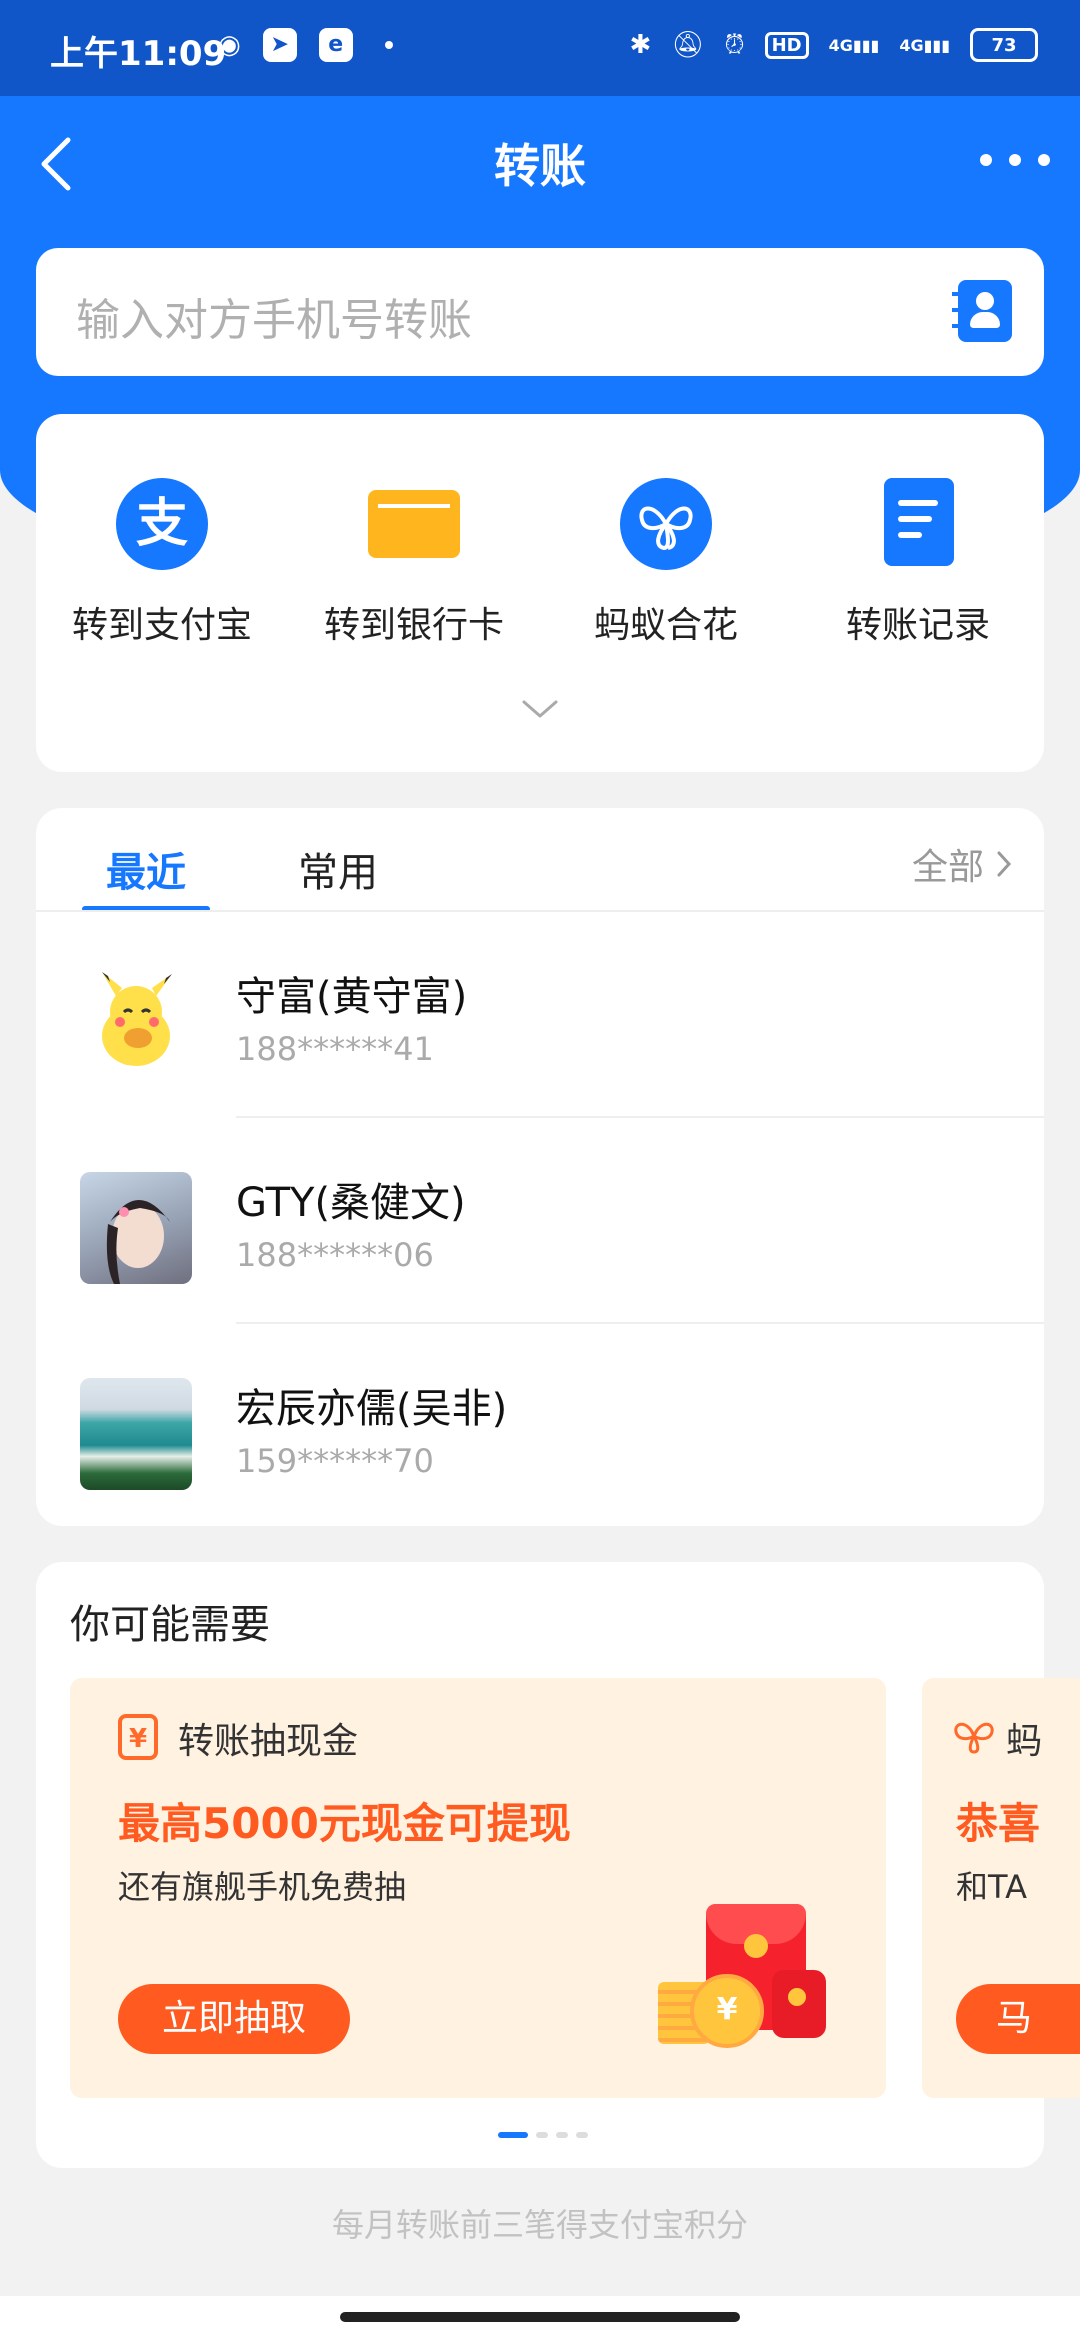  I want to click on contact-row: GTY(桑健文) 188******06, so click(540, 1220).